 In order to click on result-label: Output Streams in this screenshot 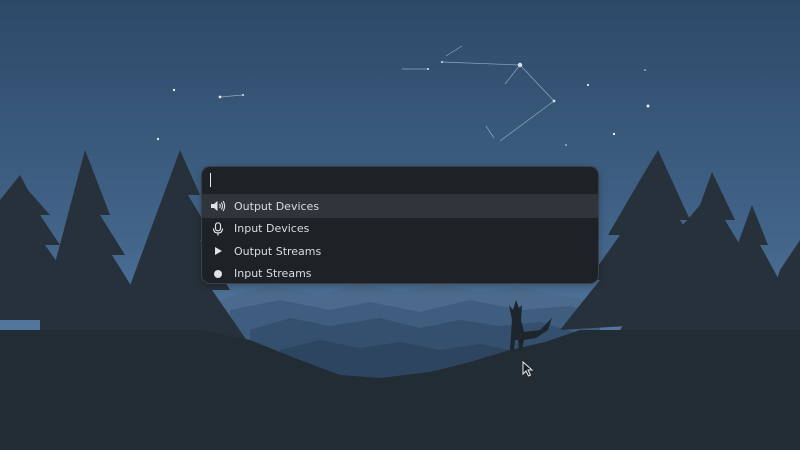, I will do `click(278, 251)`.